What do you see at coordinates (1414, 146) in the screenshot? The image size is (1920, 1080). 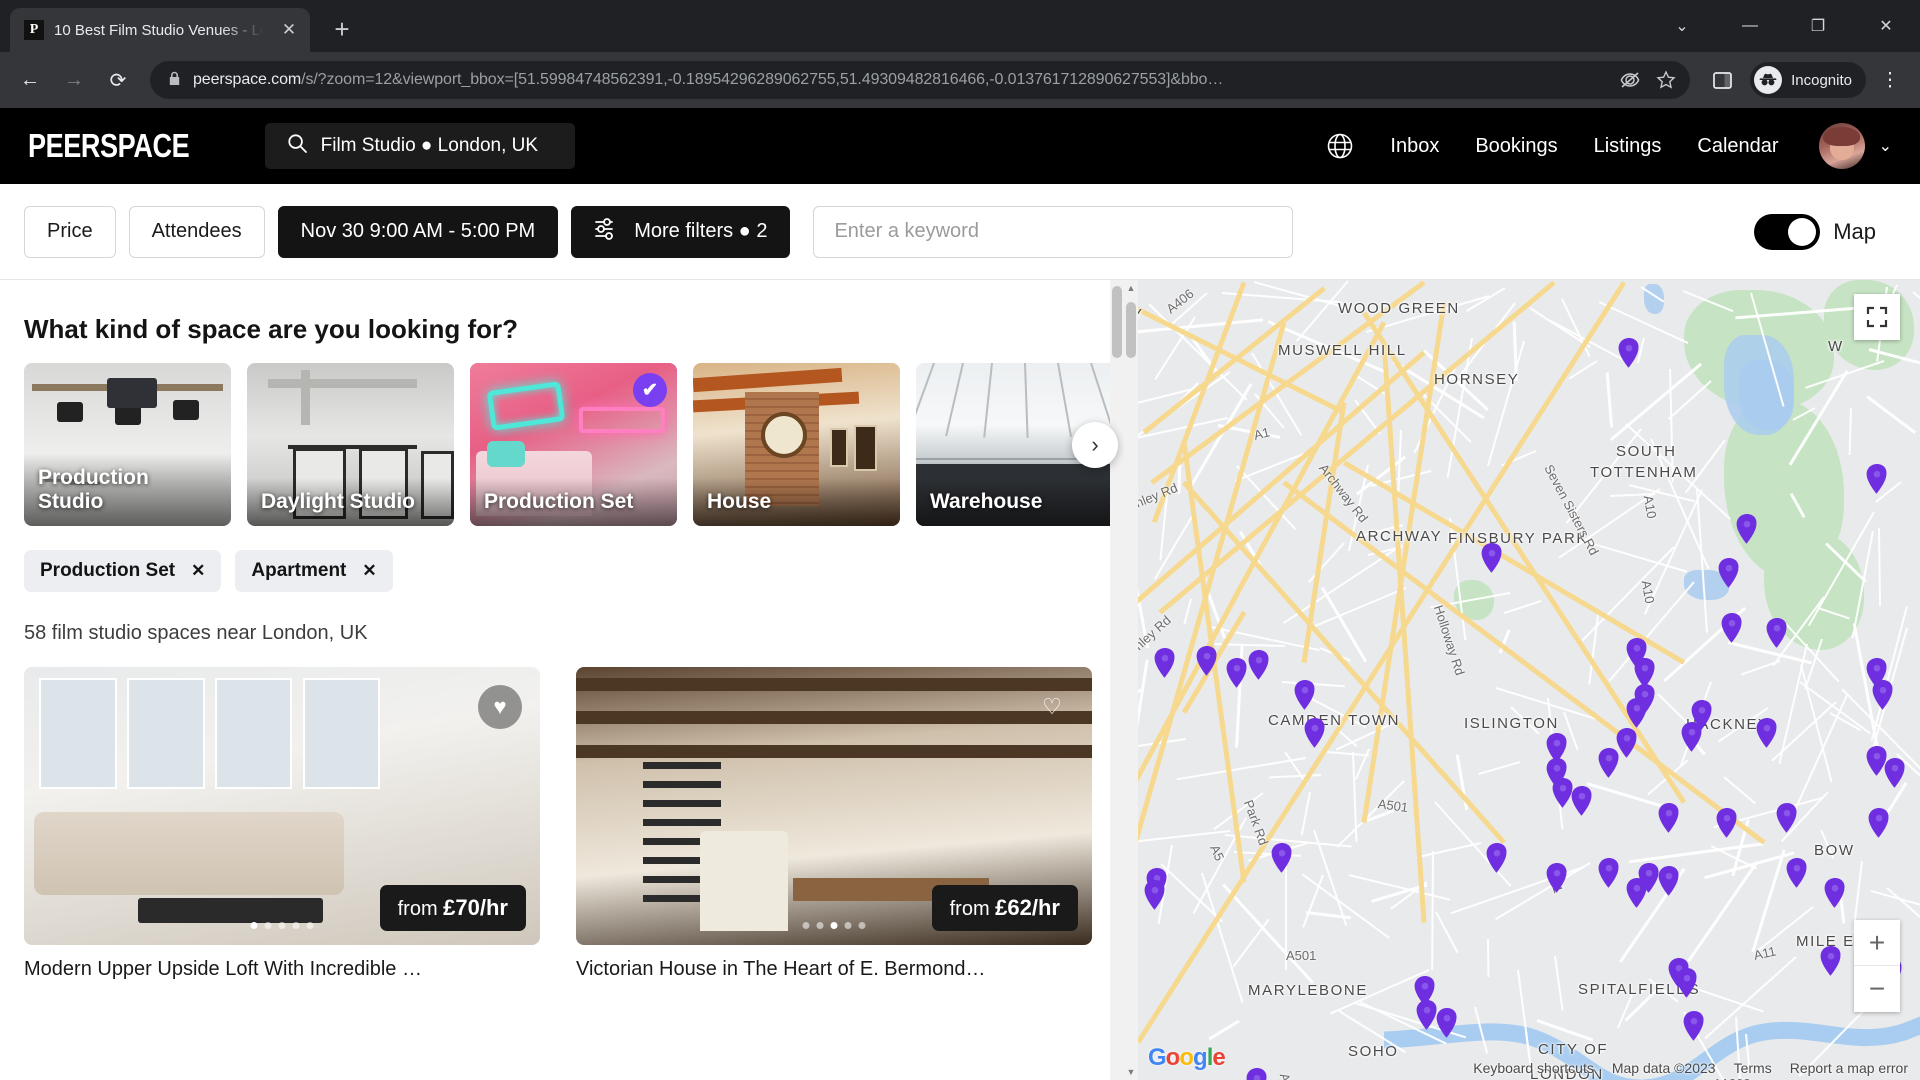 I see `nav-inbox: Inbox` at bounding box center [1414, 146].